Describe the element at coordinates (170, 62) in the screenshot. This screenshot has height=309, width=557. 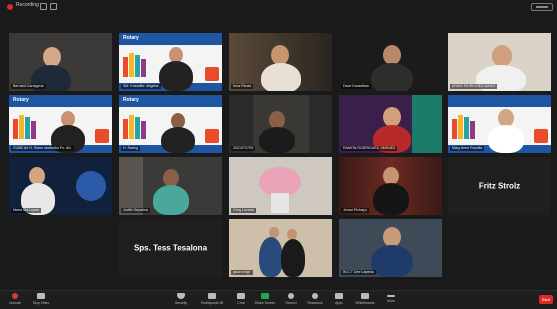
I see `participant-tile: Rotary SM. Kristoffer Jetgeba` at that location.